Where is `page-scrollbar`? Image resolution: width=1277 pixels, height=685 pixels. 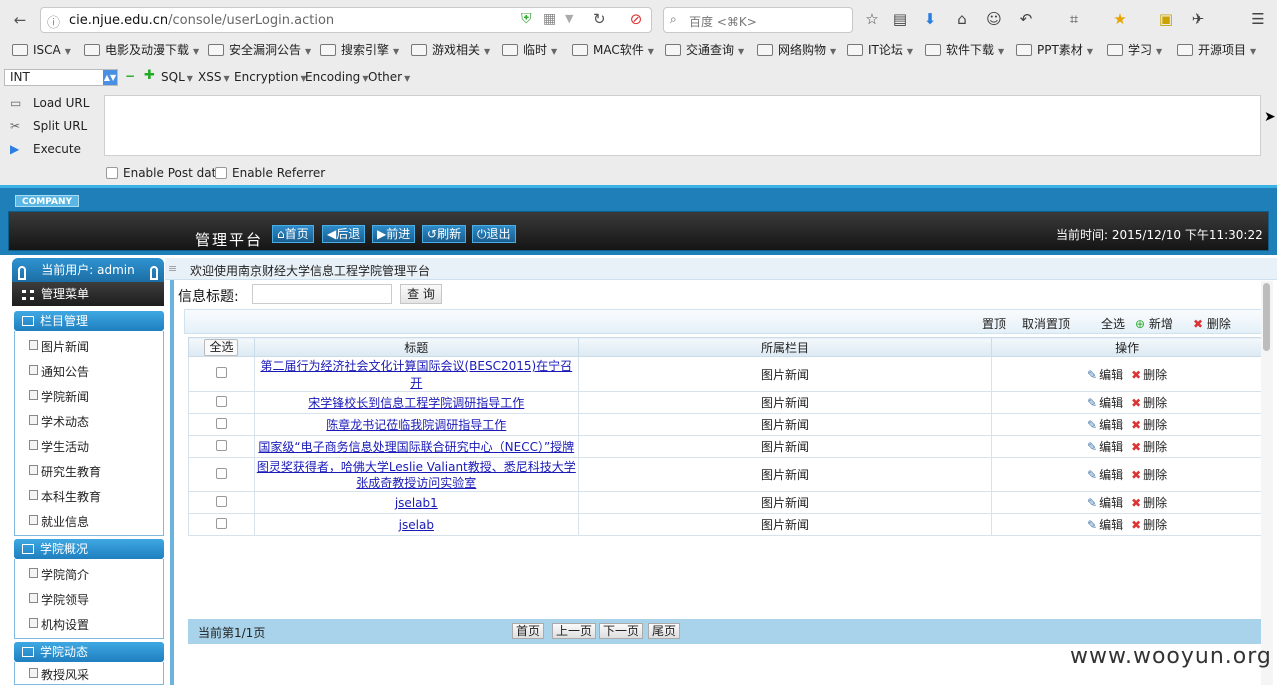 page-scrollbar is located at coordinates (1267, 483).